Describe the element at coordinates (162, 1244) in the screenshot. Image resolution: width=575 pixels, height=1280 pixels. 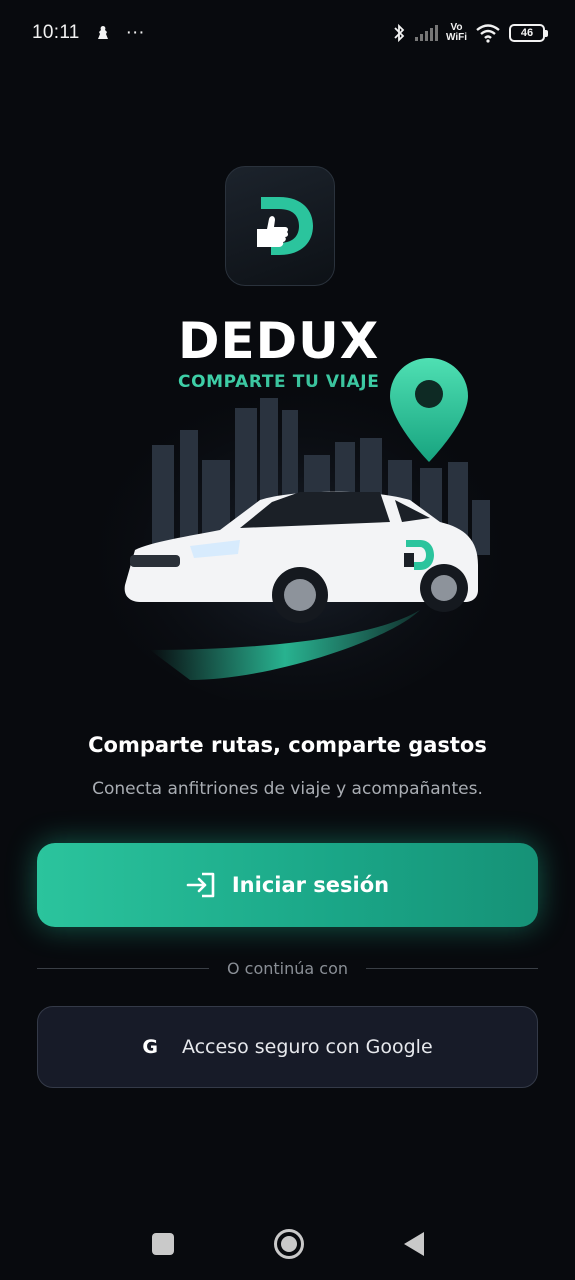
I see `recents-icon` at that location.